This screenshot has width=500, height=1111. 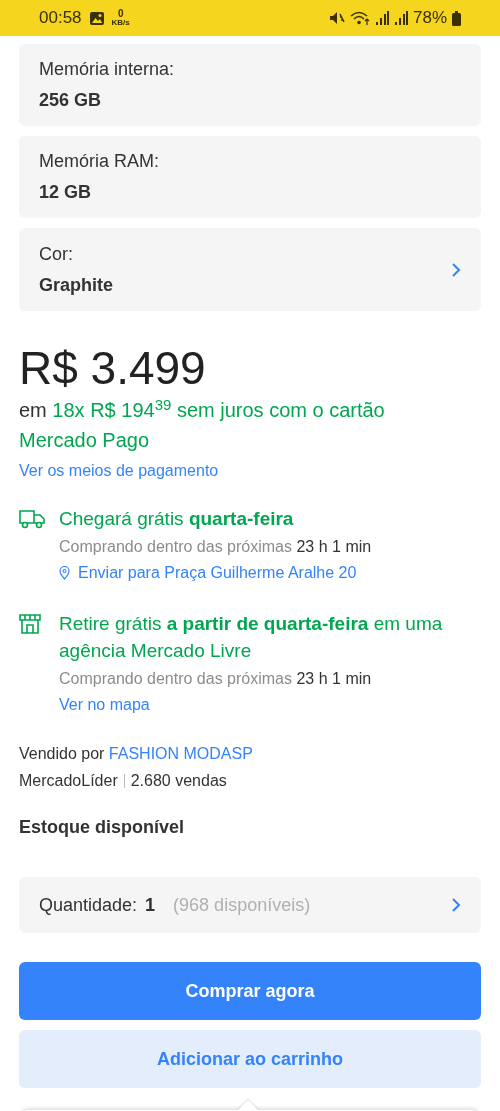 What do you see at coordinates (104, 705) in the screenshot?
I see `map-link: Ver no mapa` at bounding box center [104, 705].